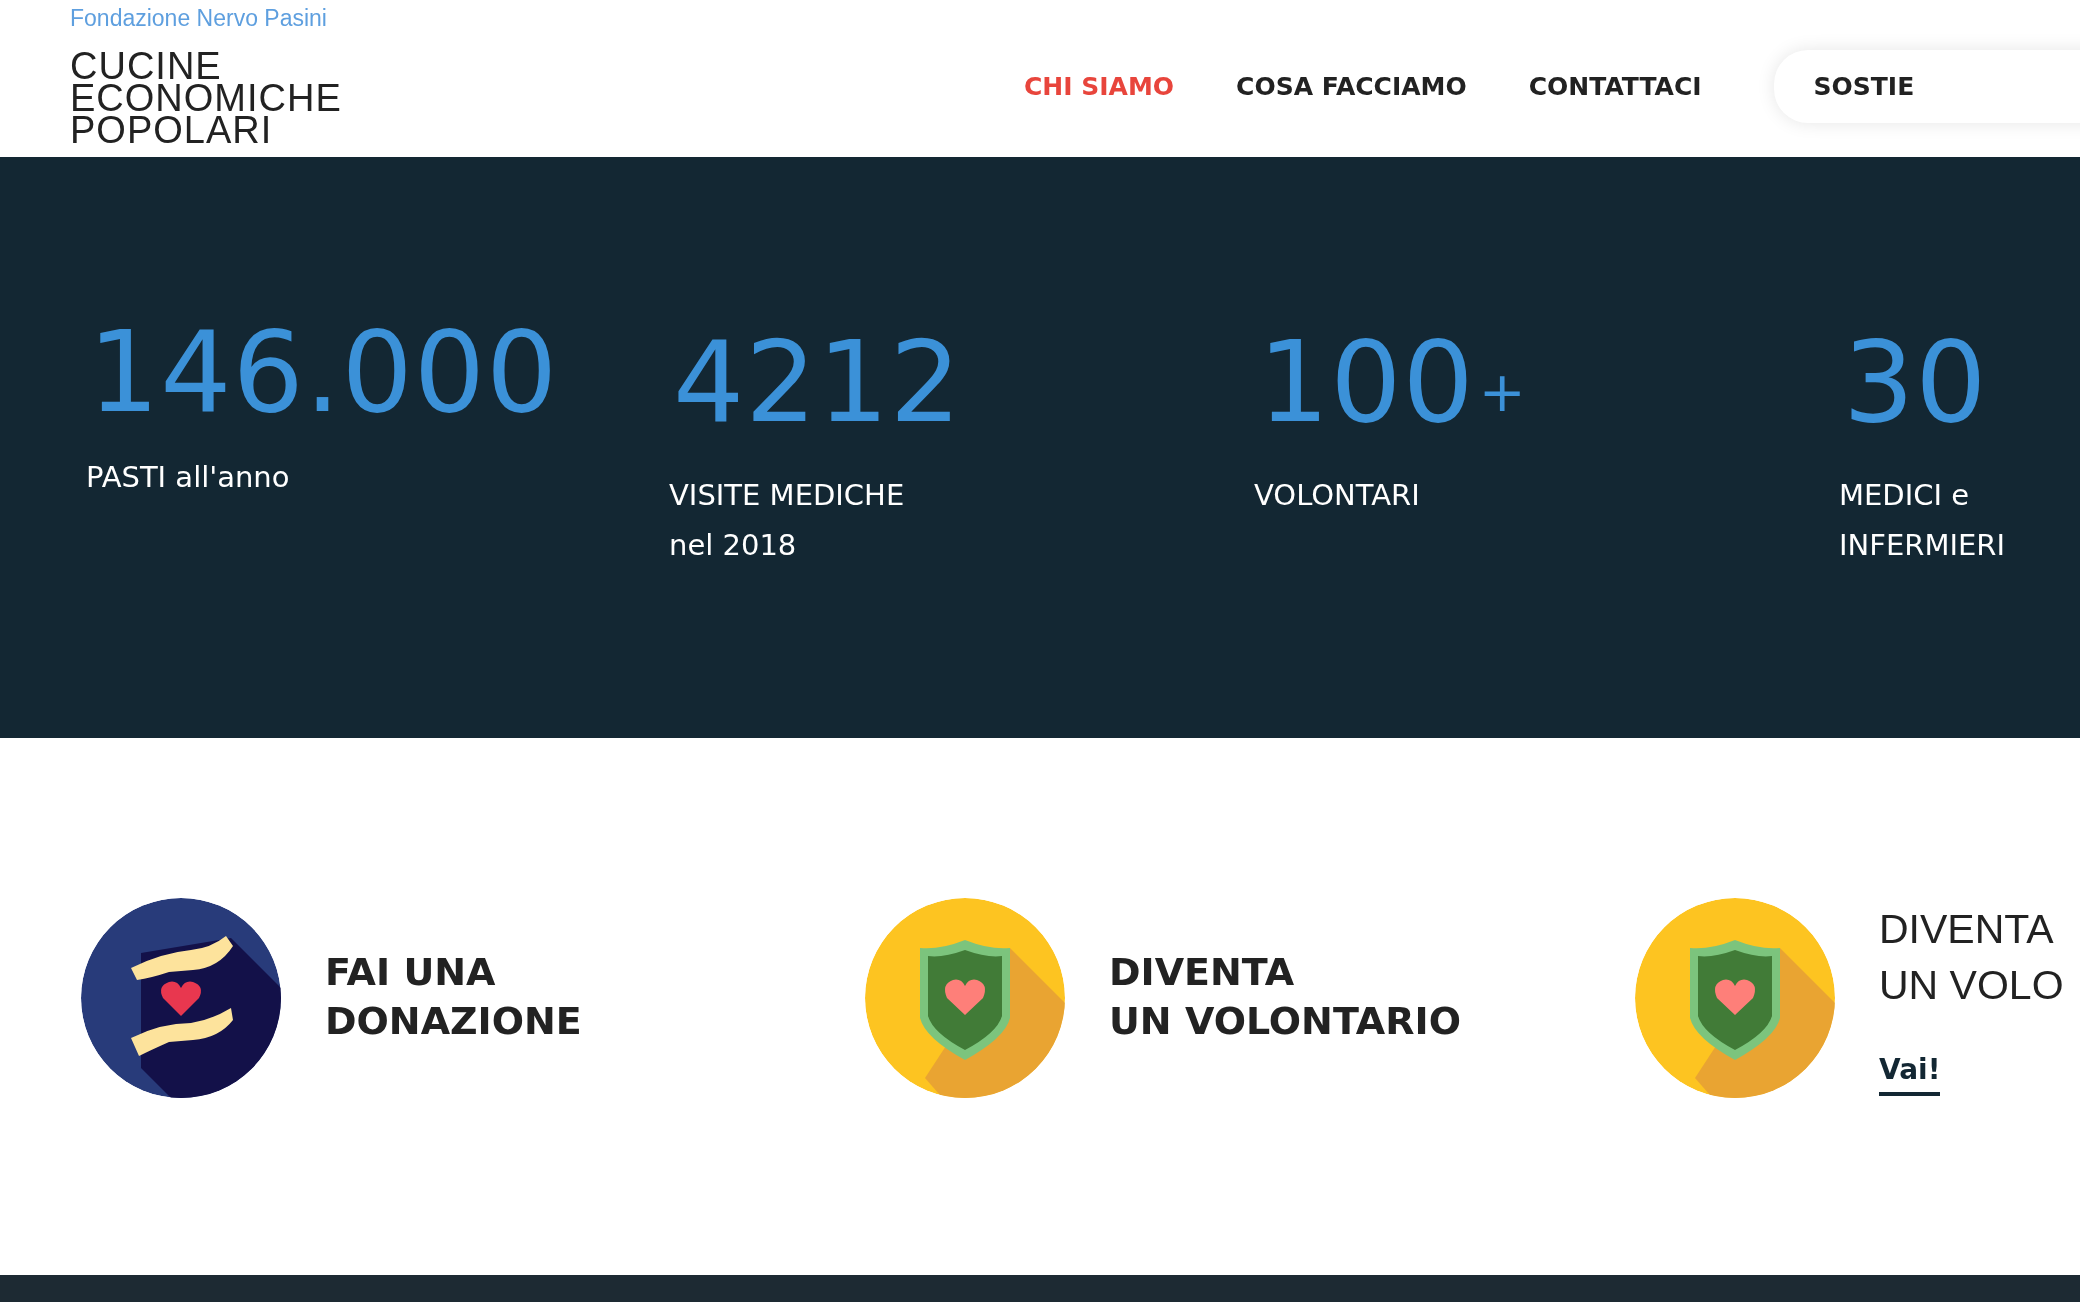 This screenshot has height=1302, width=2080. I want to click on stat-label: VISITE MEDICHE nel 2018, so click(787, 520).